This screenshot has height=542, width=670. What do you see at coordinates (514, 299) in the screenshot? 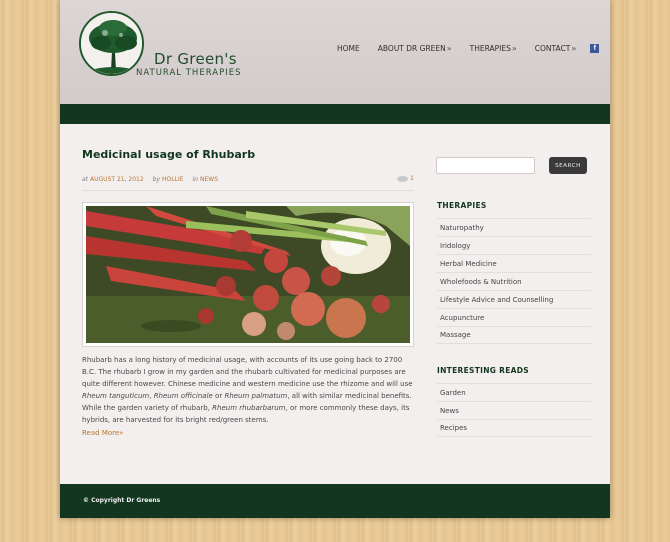
I see `therapy-link-lifestyle: Lifestyle Advice and Counselling` at bounding box center [514, 299].